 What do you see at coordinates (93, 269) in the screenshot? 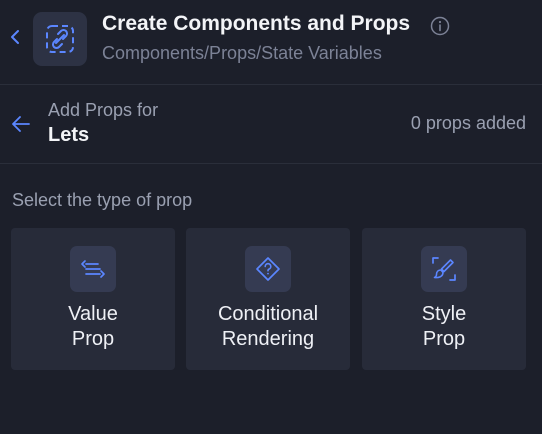
I see `value-list-icon` at bounding box center [93, 269].